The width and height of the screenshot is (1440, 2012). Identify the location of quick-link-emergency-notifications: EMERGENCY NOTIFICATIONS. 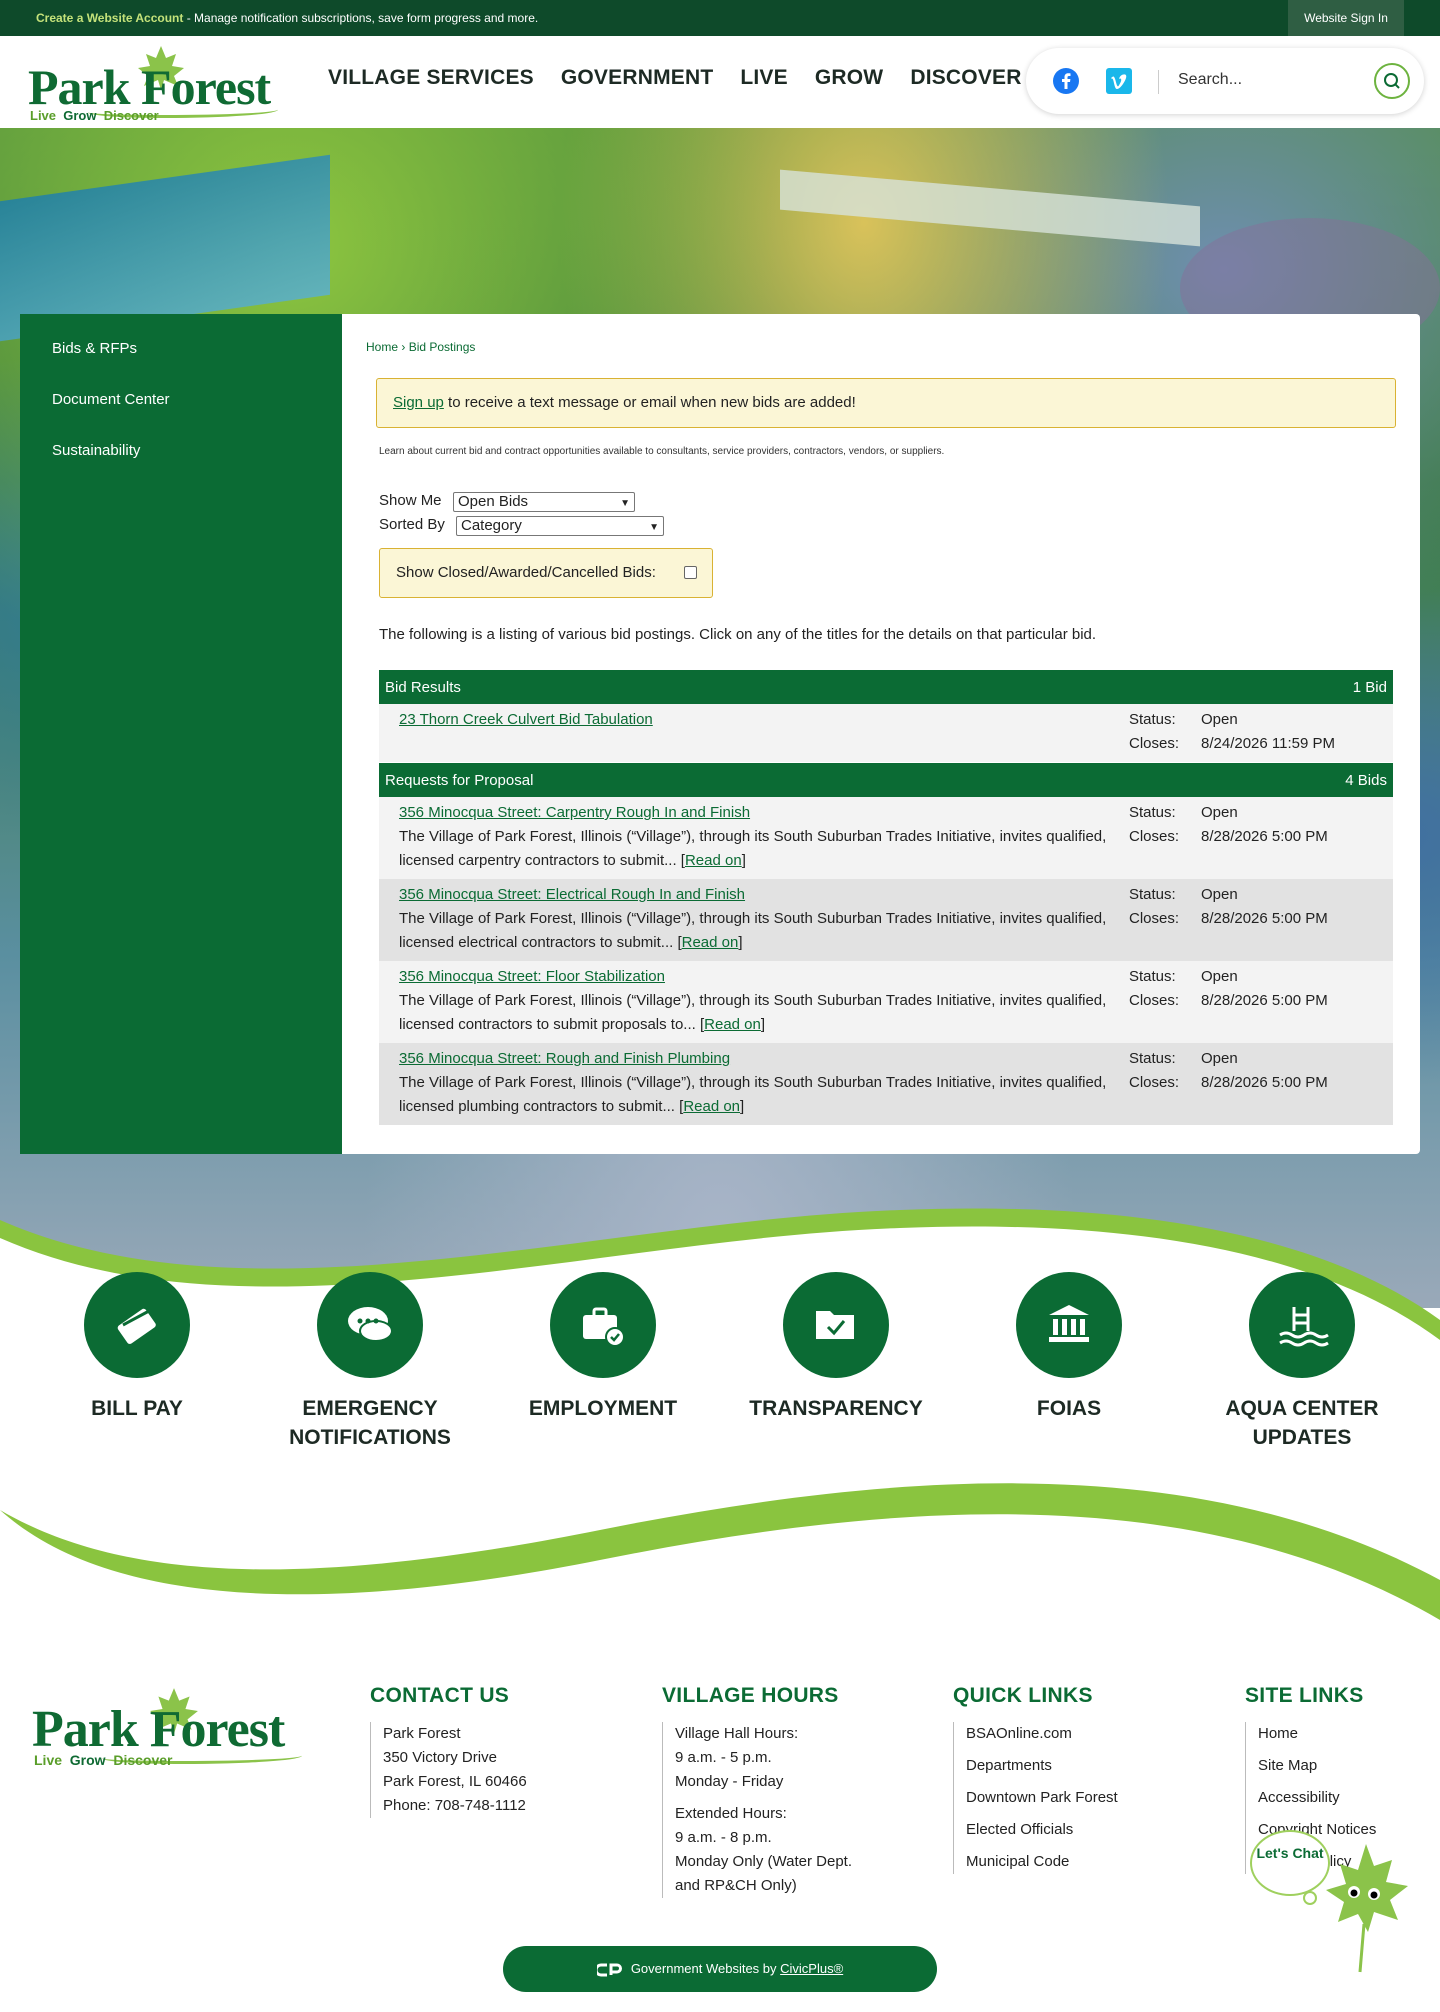
(370, 1362).